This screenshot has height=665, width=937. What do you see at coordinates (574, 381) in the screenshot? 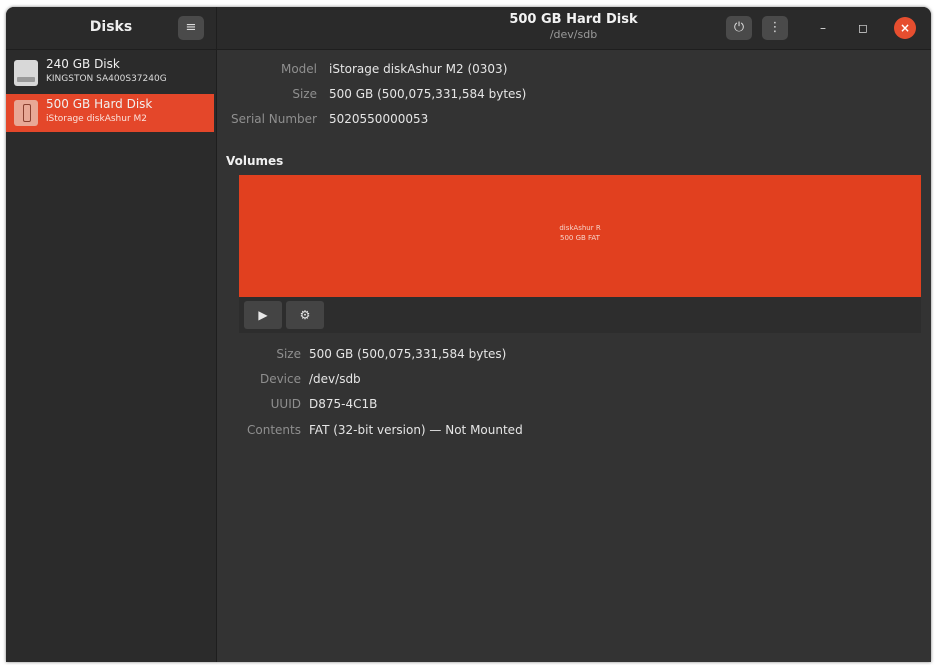
I see `device-row: Device /dev/sdb` at bounding box center [574, 381].